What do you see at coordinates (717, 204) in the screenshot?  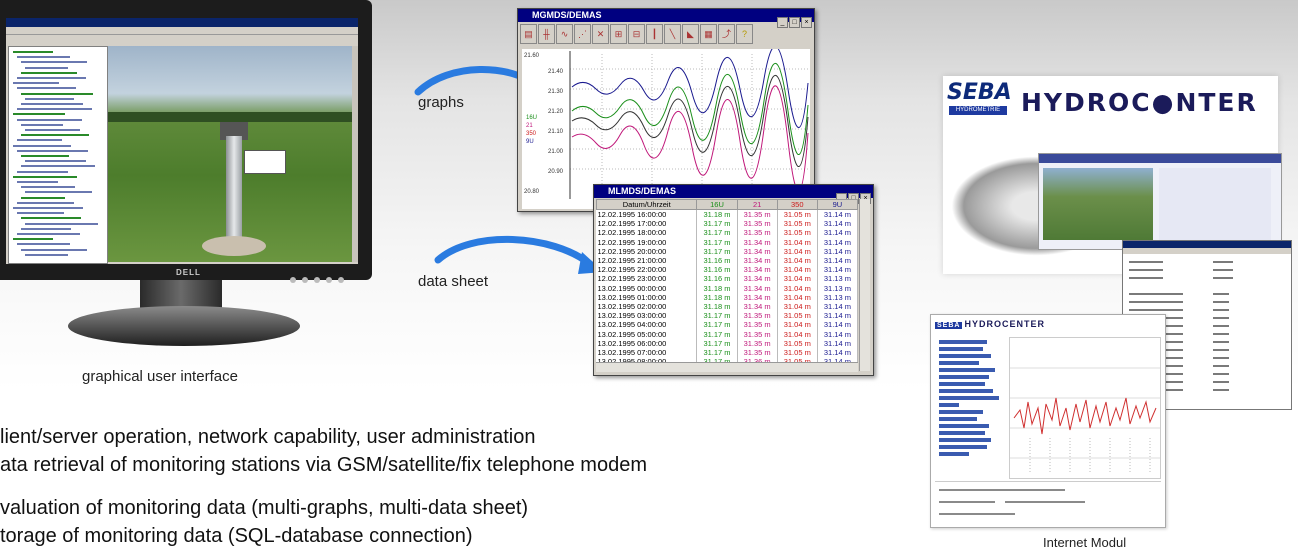 I see `col-16u: 16U` at bounding box center [717, 204].